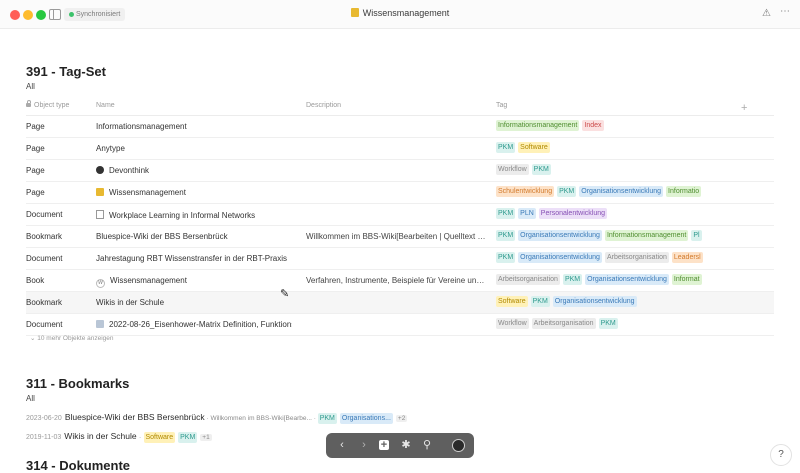  I want to click on object-name-cell: Devonthink, so click(194, 170).